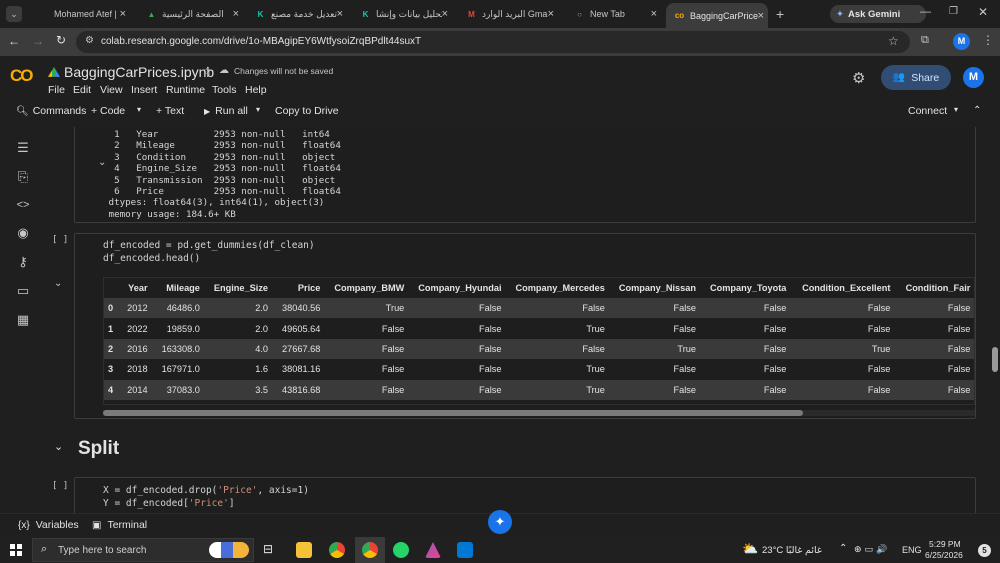 The height and width of the screenshot is (563, 1000). What do you see at coordinates (717, 15) in the screenshot?
I see `browser-tab: co BaggingCarPrices ×` at bounding box center [717, 15].